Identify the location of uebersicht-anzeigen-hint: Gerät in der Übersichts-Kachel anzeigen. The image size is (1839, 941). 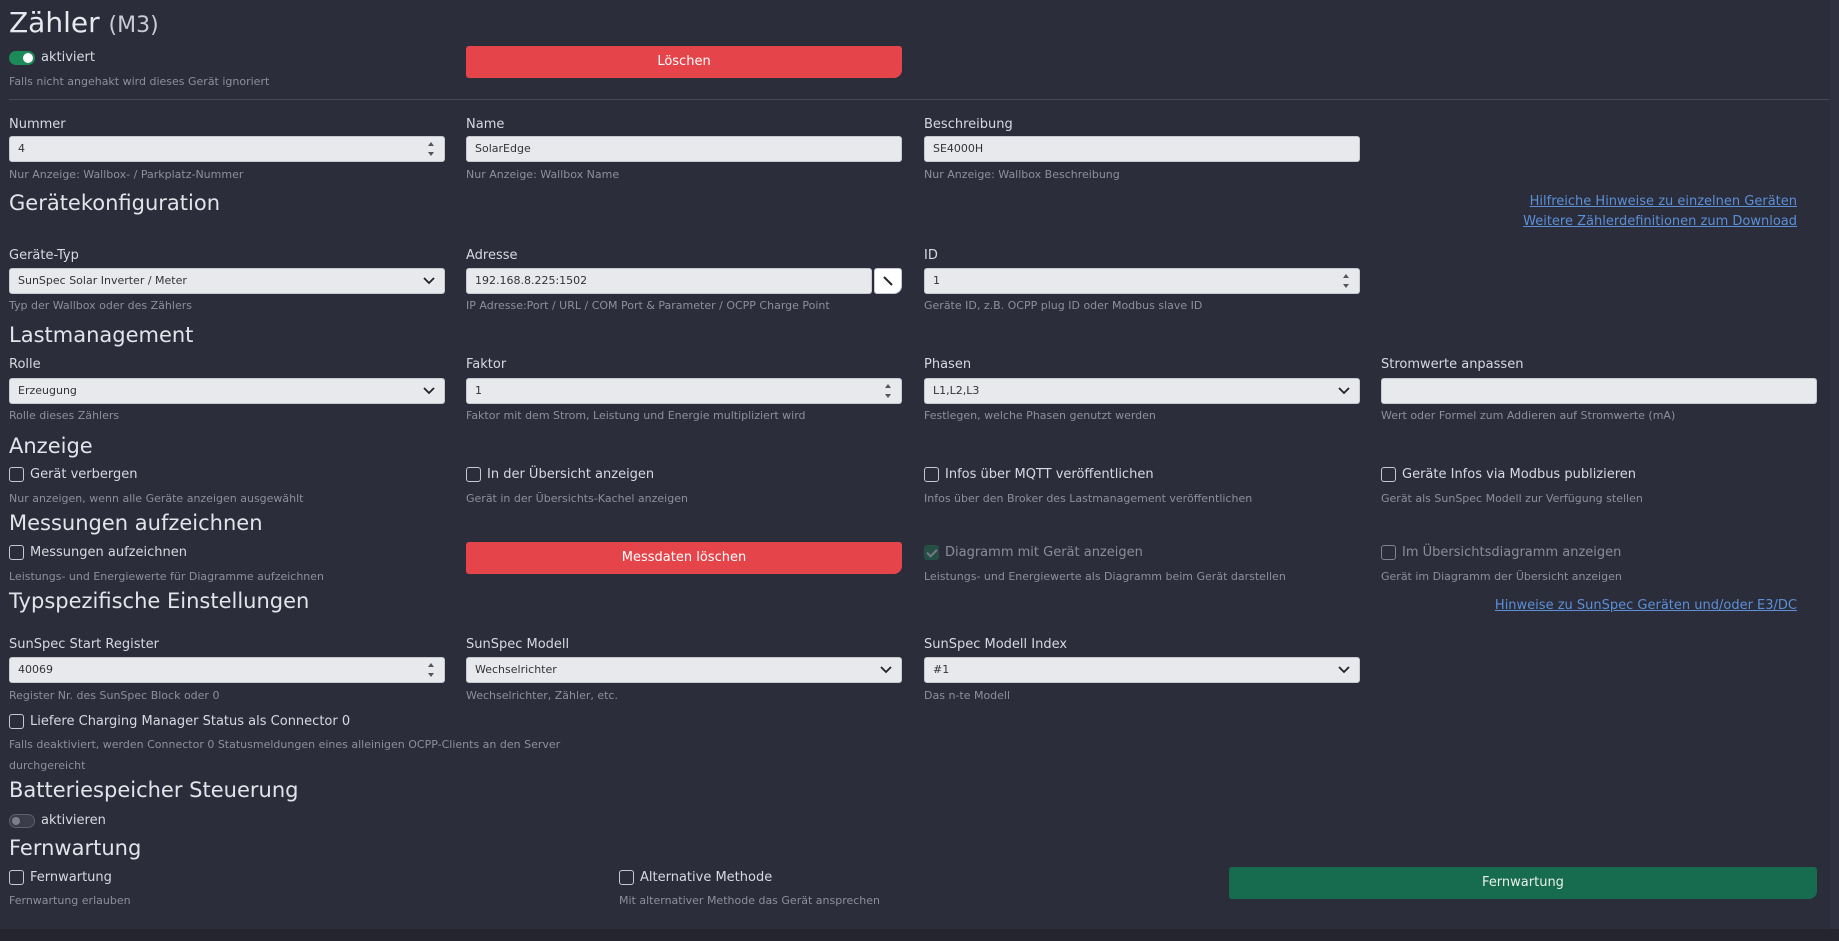
(577, 498).